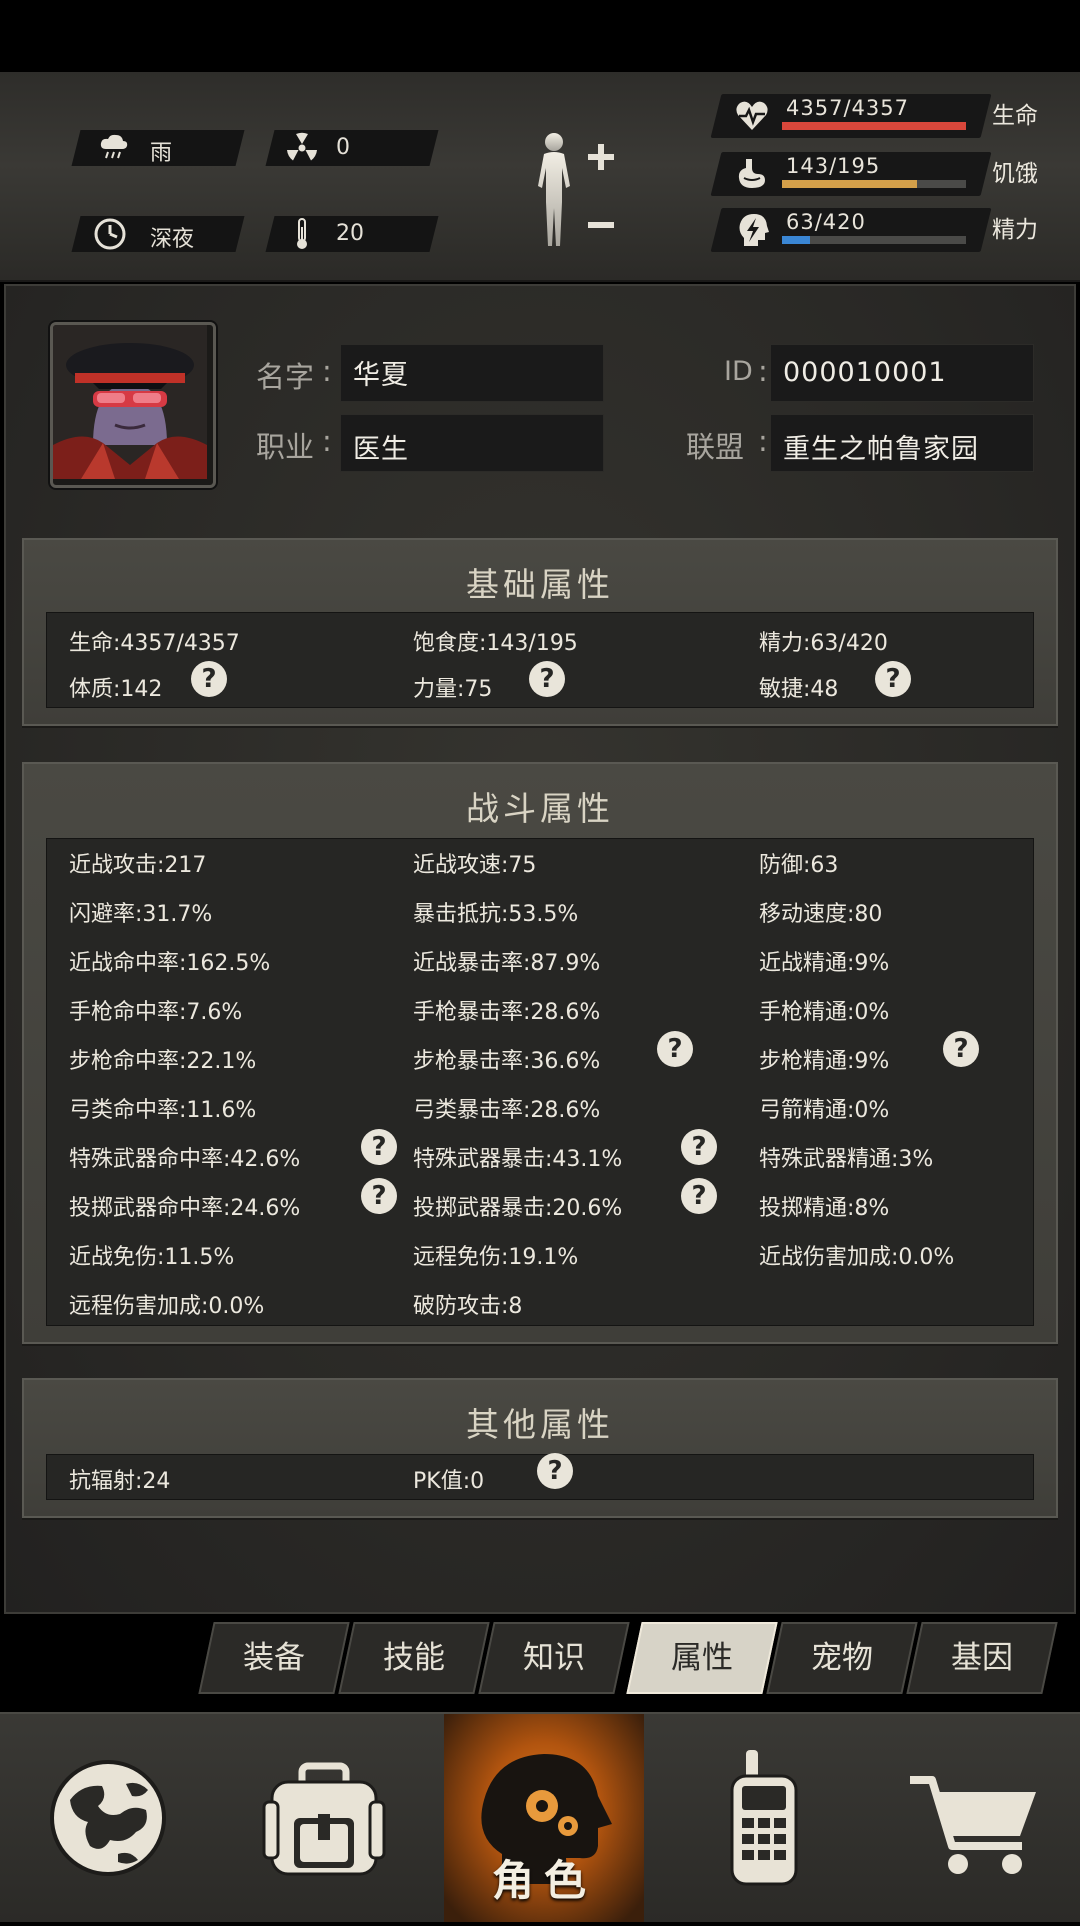  I want to click on attr-bow-mastery: 弓箭精通:0%, so click(824, 1110).